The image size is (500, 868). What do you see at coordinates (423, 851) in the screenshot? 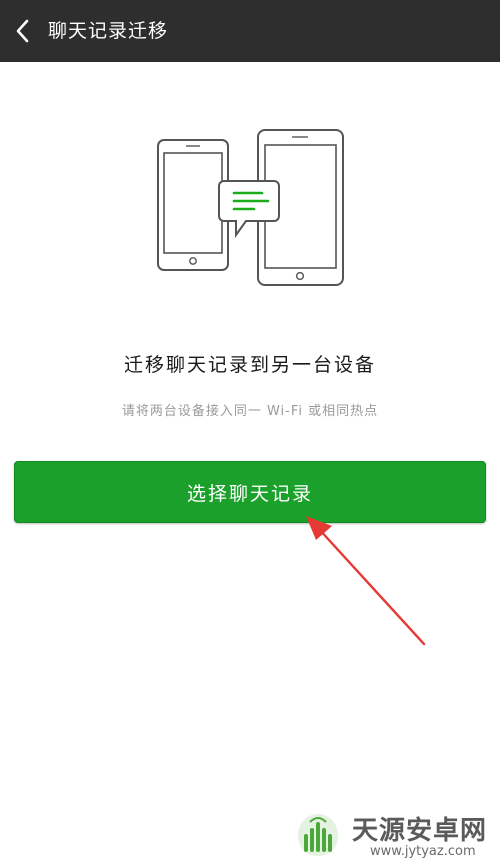
I see `watermark-url: www.jytyaz.com` at bounding box center [423, 851].